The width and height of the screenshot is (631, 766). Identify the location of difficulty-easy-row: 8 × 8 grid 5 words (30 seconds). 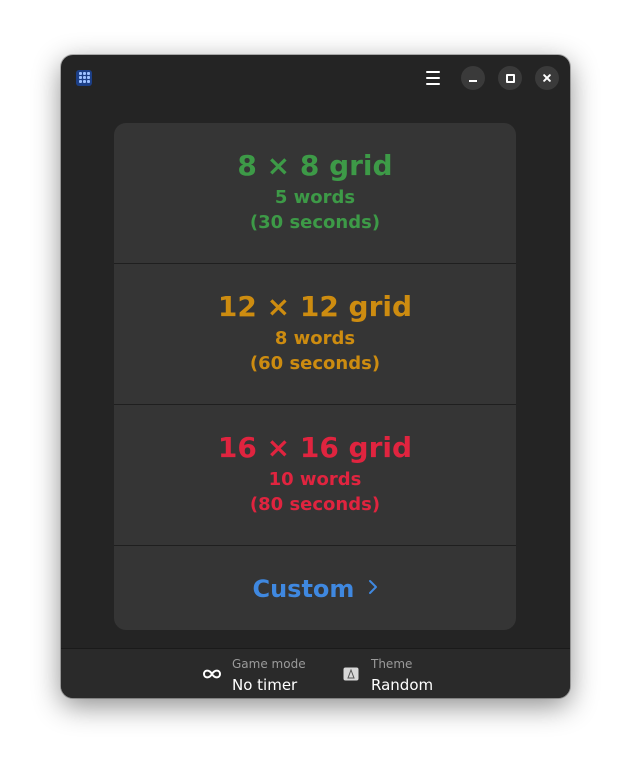
(315, 193).